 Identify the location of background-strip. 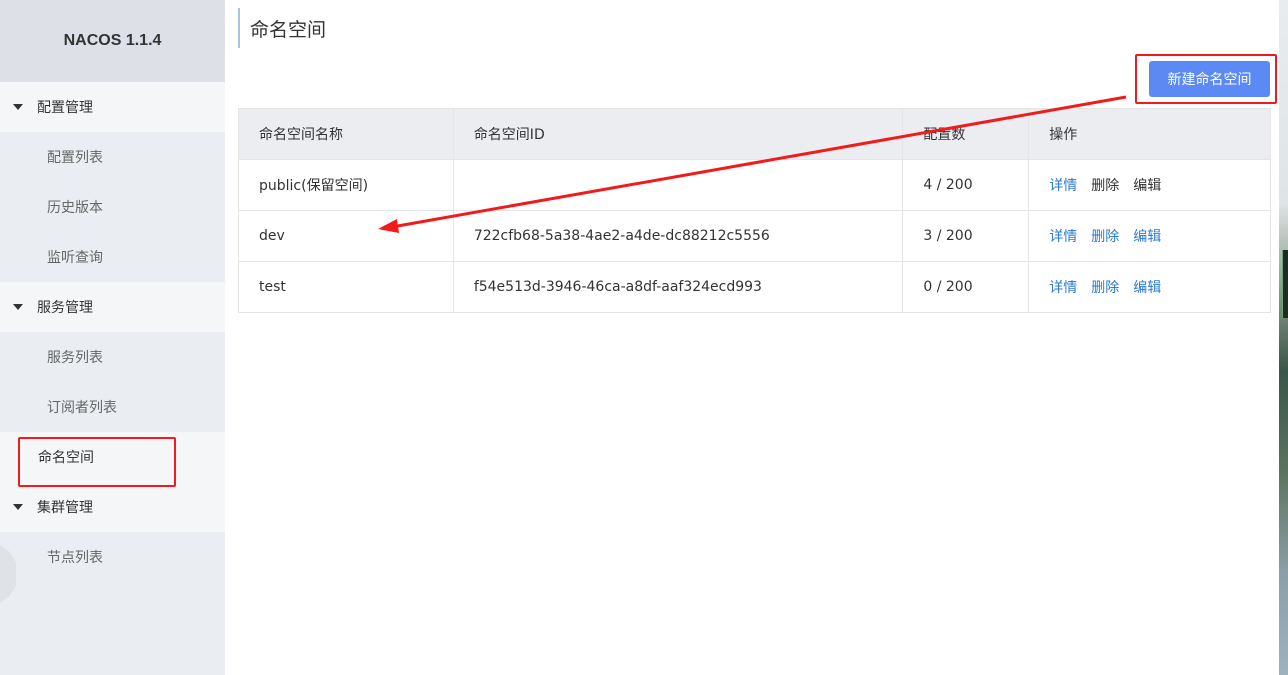
(1283, 337).